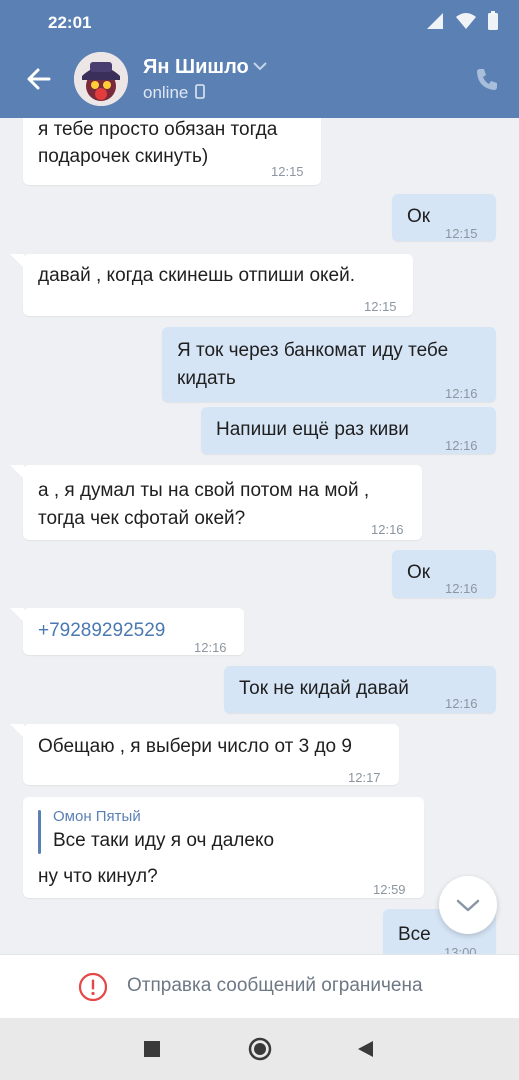 This screenshot has width=519, height=1080. What do you see at coordinates (493, 20) in the screenshot?
I see `battery-icon` at bounding box center [493, 20].